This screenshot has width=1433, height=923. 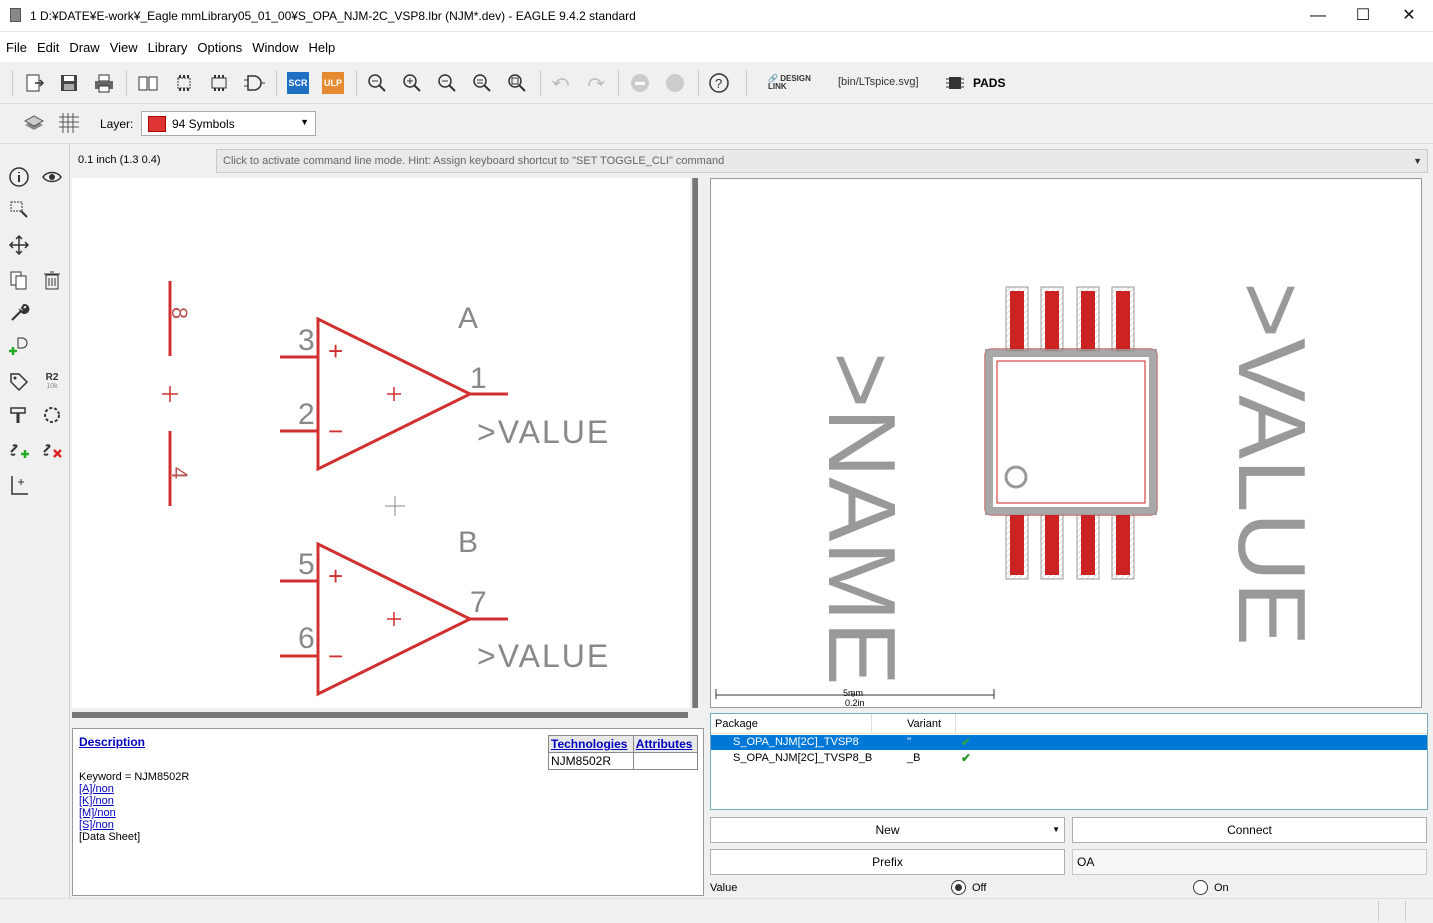 I want to click on script-button: SCR, so click(x=298, y=83).